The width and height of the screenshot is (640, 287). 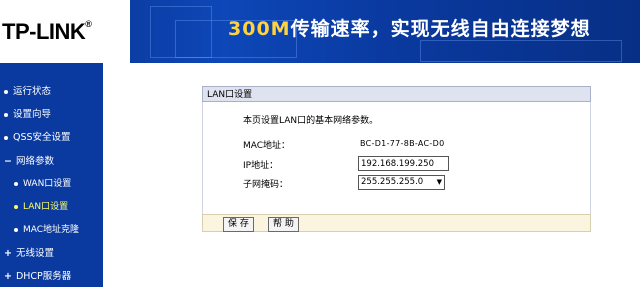 I want to click on sidebar-item: WAN口设置, so click(x=42, y=182).